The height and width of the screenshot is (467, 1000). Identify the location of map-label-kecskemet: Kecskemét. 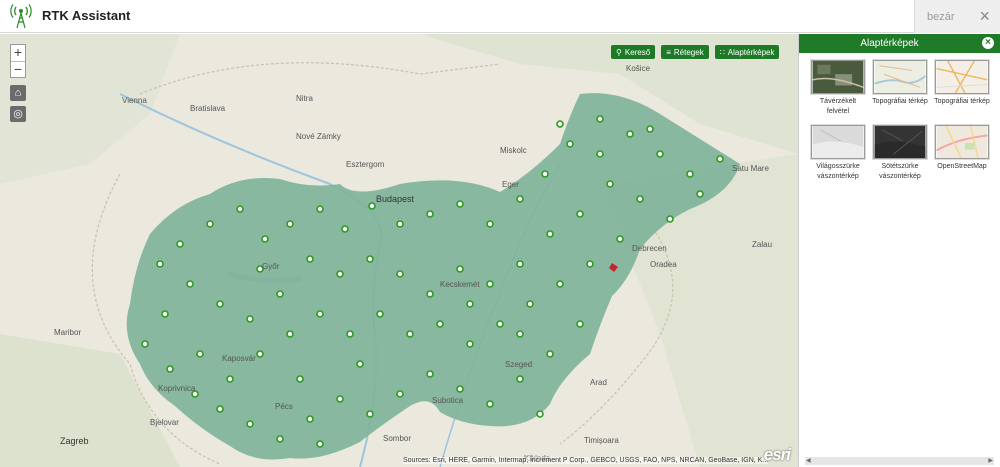
(460, 284).